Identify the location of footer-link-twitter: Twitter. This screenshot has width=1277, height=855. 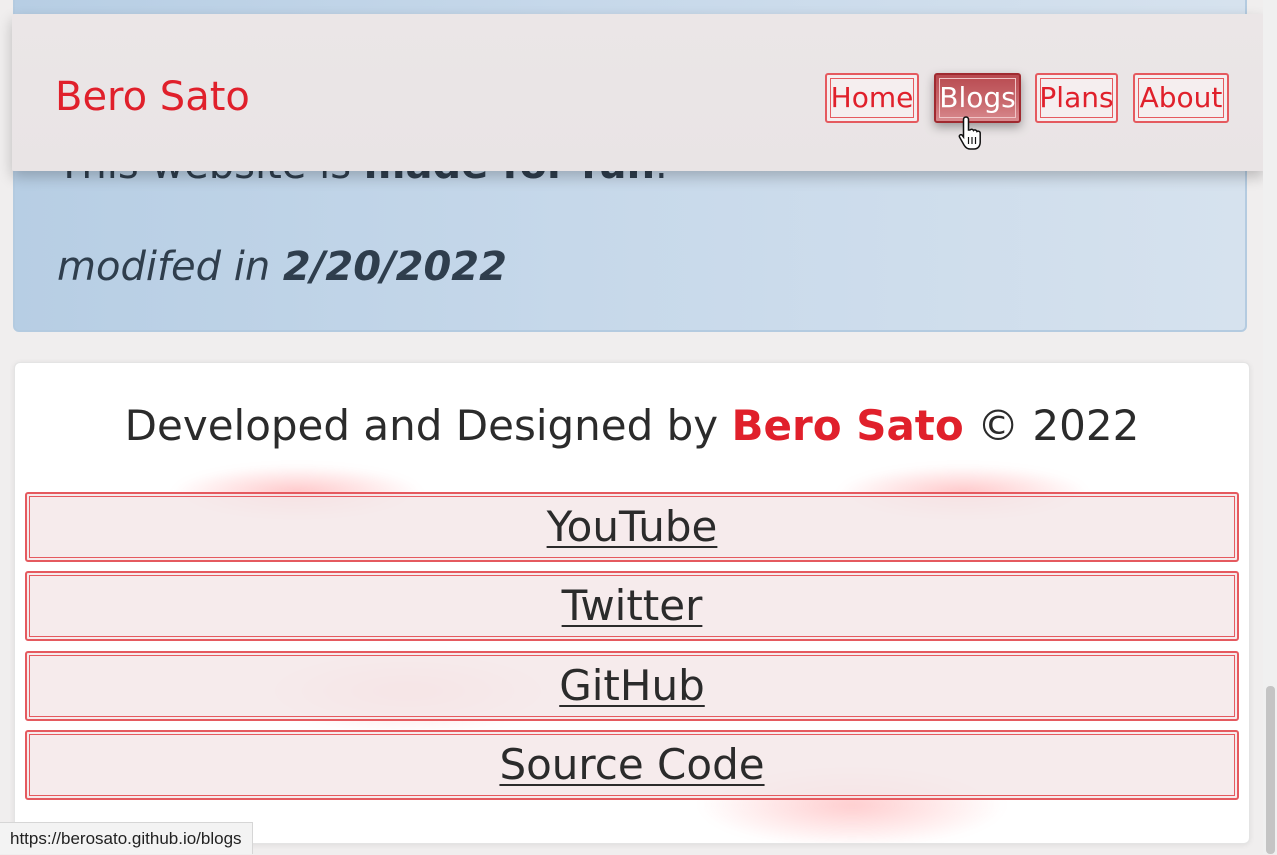
(632, 606).